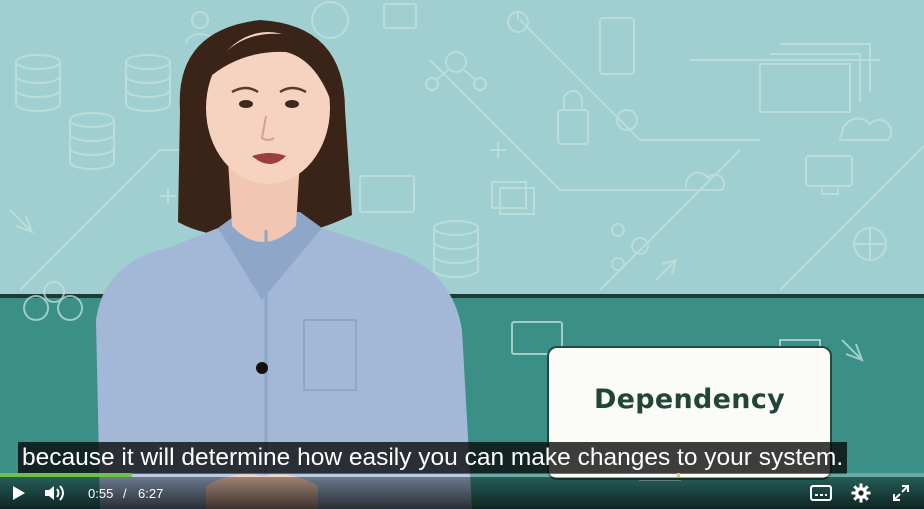  I want to click on current-time: 0:55, so click(101, 493).